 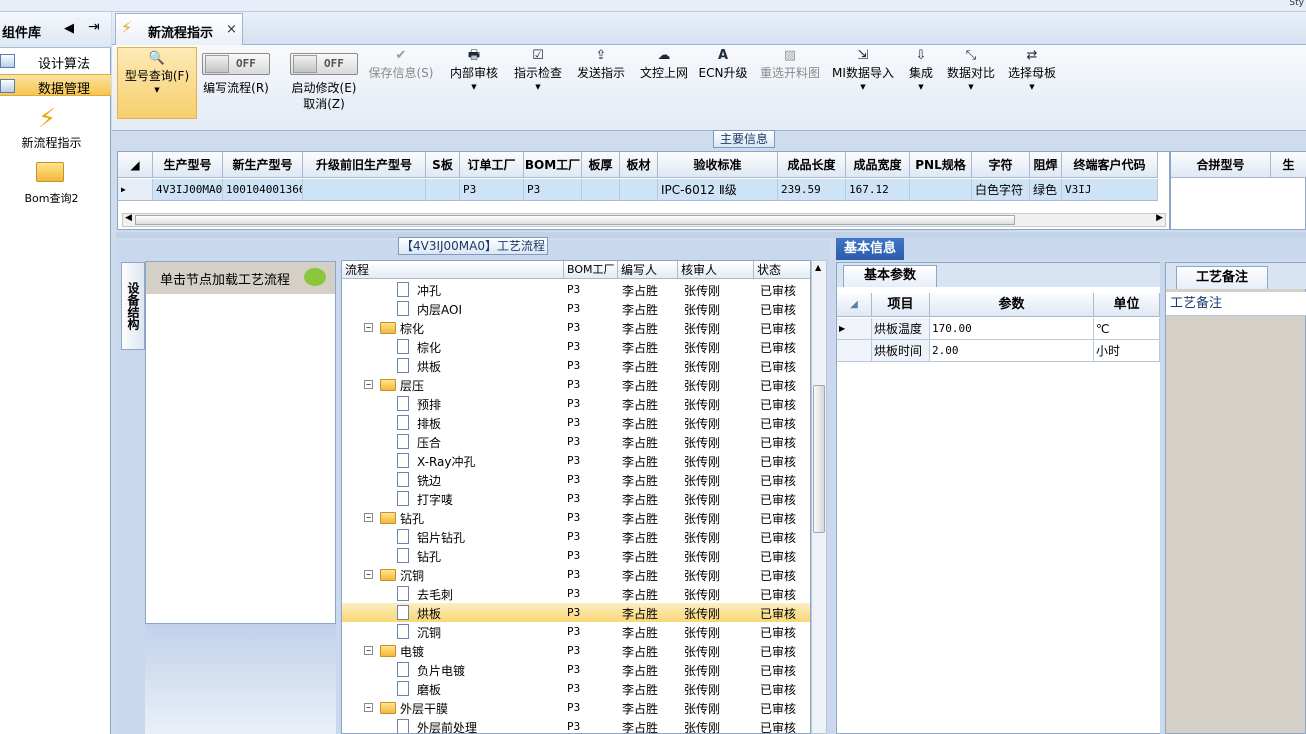 What do you see at coordinates (576, 631) in the screenshot?
I see `tree-row: 沉铜 P3 李占胜 张传刚 已审核` at bounding box center [576, 631].